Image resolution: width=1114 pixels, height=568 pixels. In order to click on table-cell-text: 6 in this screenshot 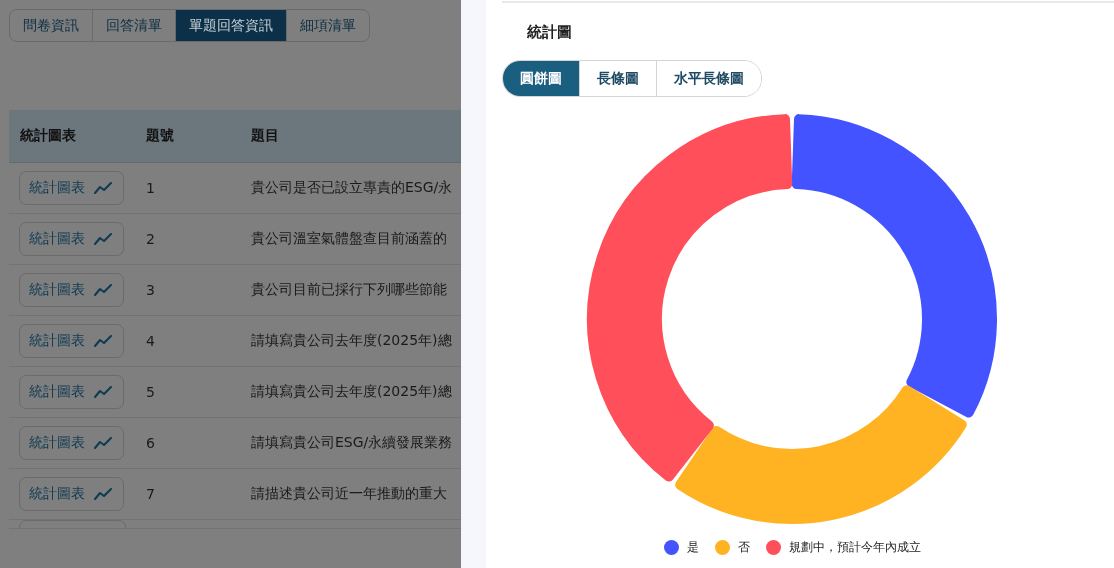, I will do `click(150, 443)`.